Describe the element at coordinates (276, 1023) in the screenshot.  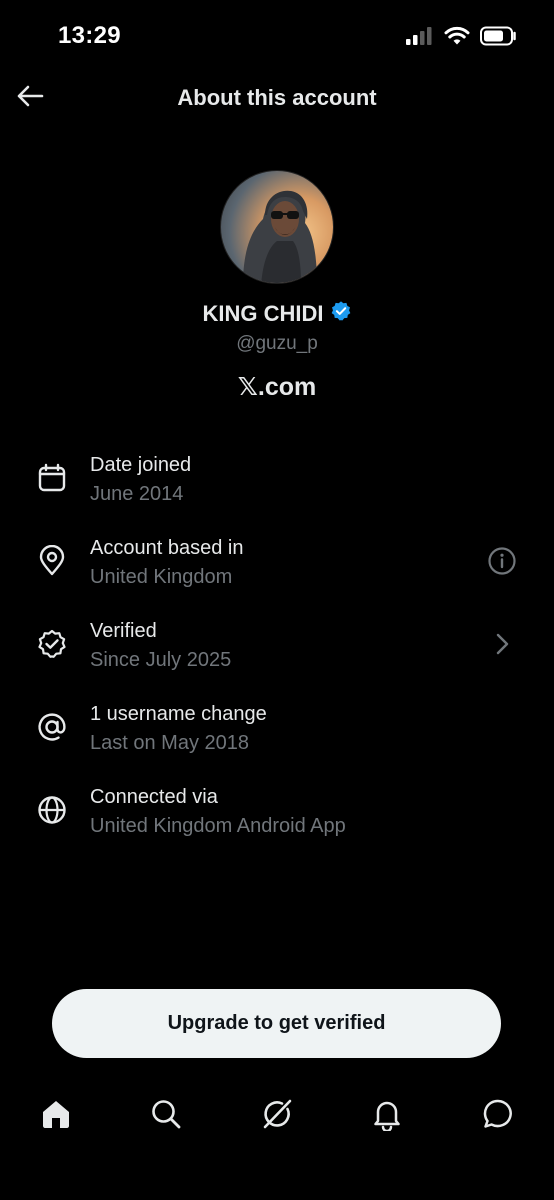
I see `upgrade-verified-button: Upgrade to get verified` at that location.